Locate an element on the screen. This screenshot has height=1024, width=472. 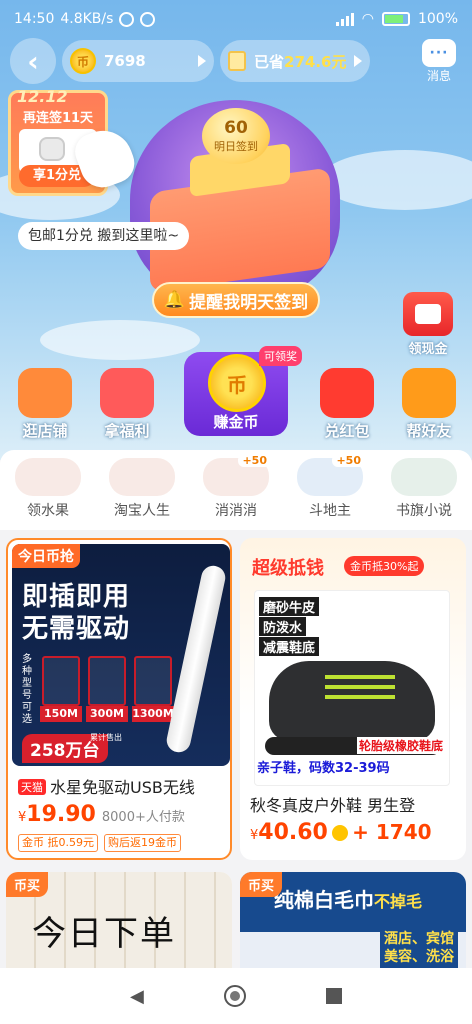
earn-coins-label: 赚金币 is located at coordinates (236, 422).